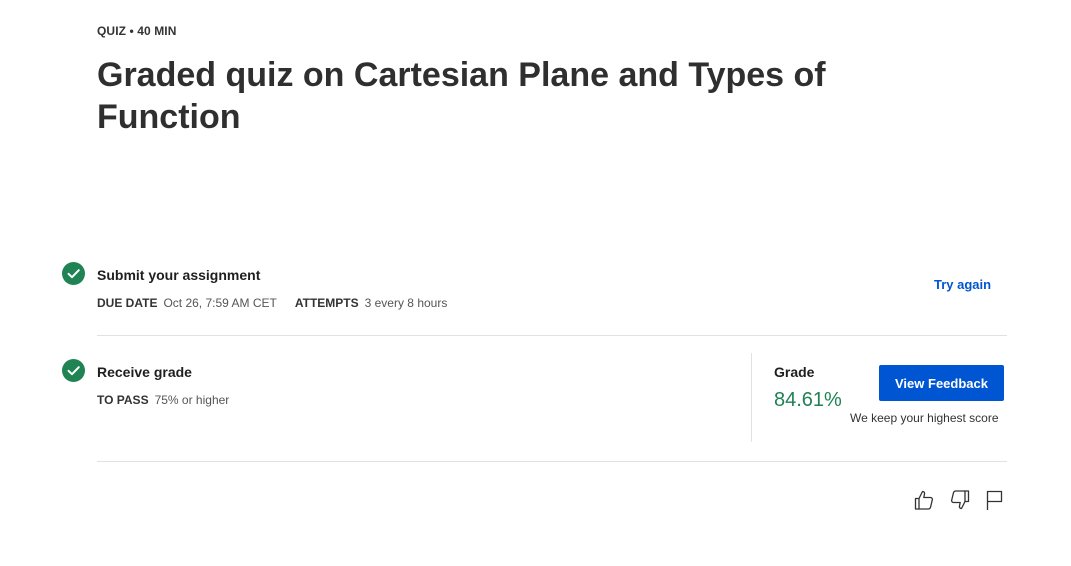 The image size is (1071, 566). I want to click on thumbs-up-icon, so click(924, 500).